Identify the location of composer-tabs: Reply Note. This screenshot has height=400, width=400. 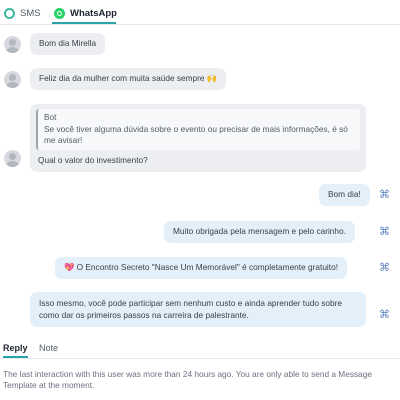
(200, 351).